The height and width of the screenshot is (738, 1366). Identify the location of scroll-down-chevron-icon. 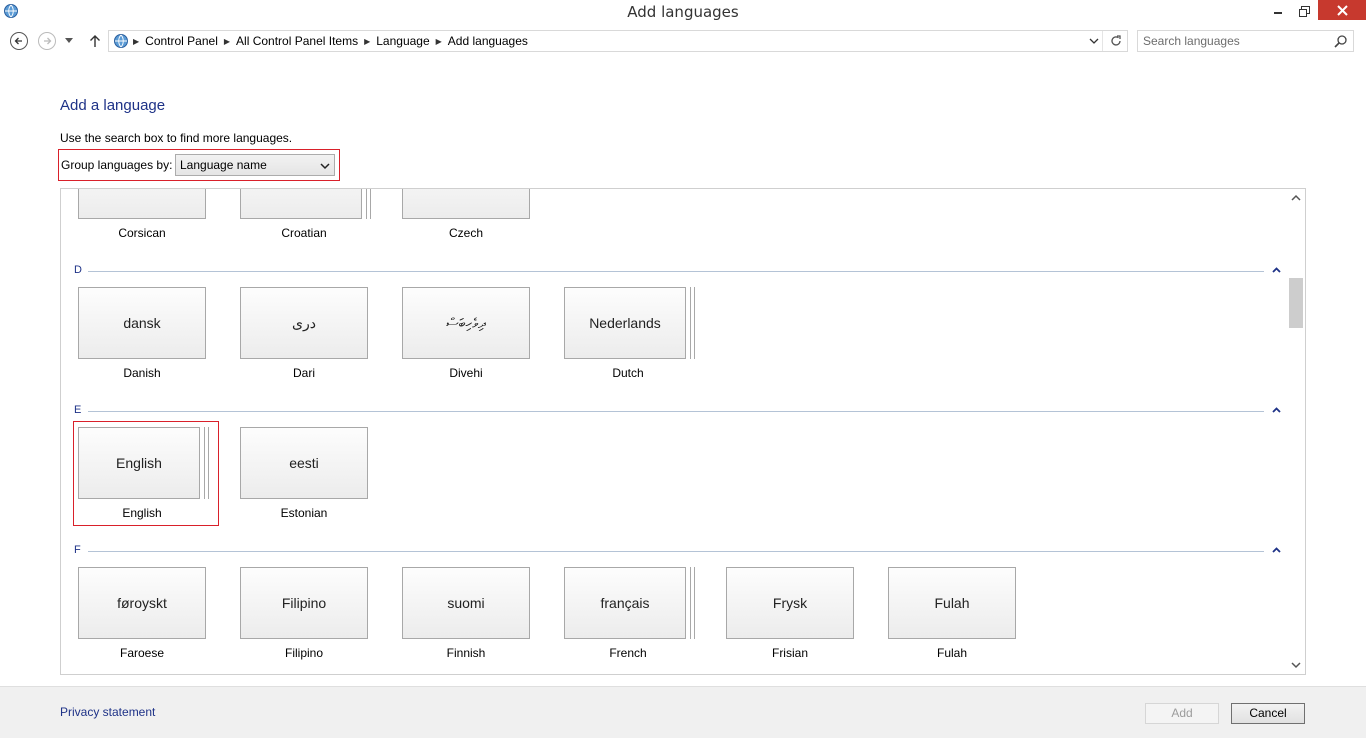
(1296, 665).